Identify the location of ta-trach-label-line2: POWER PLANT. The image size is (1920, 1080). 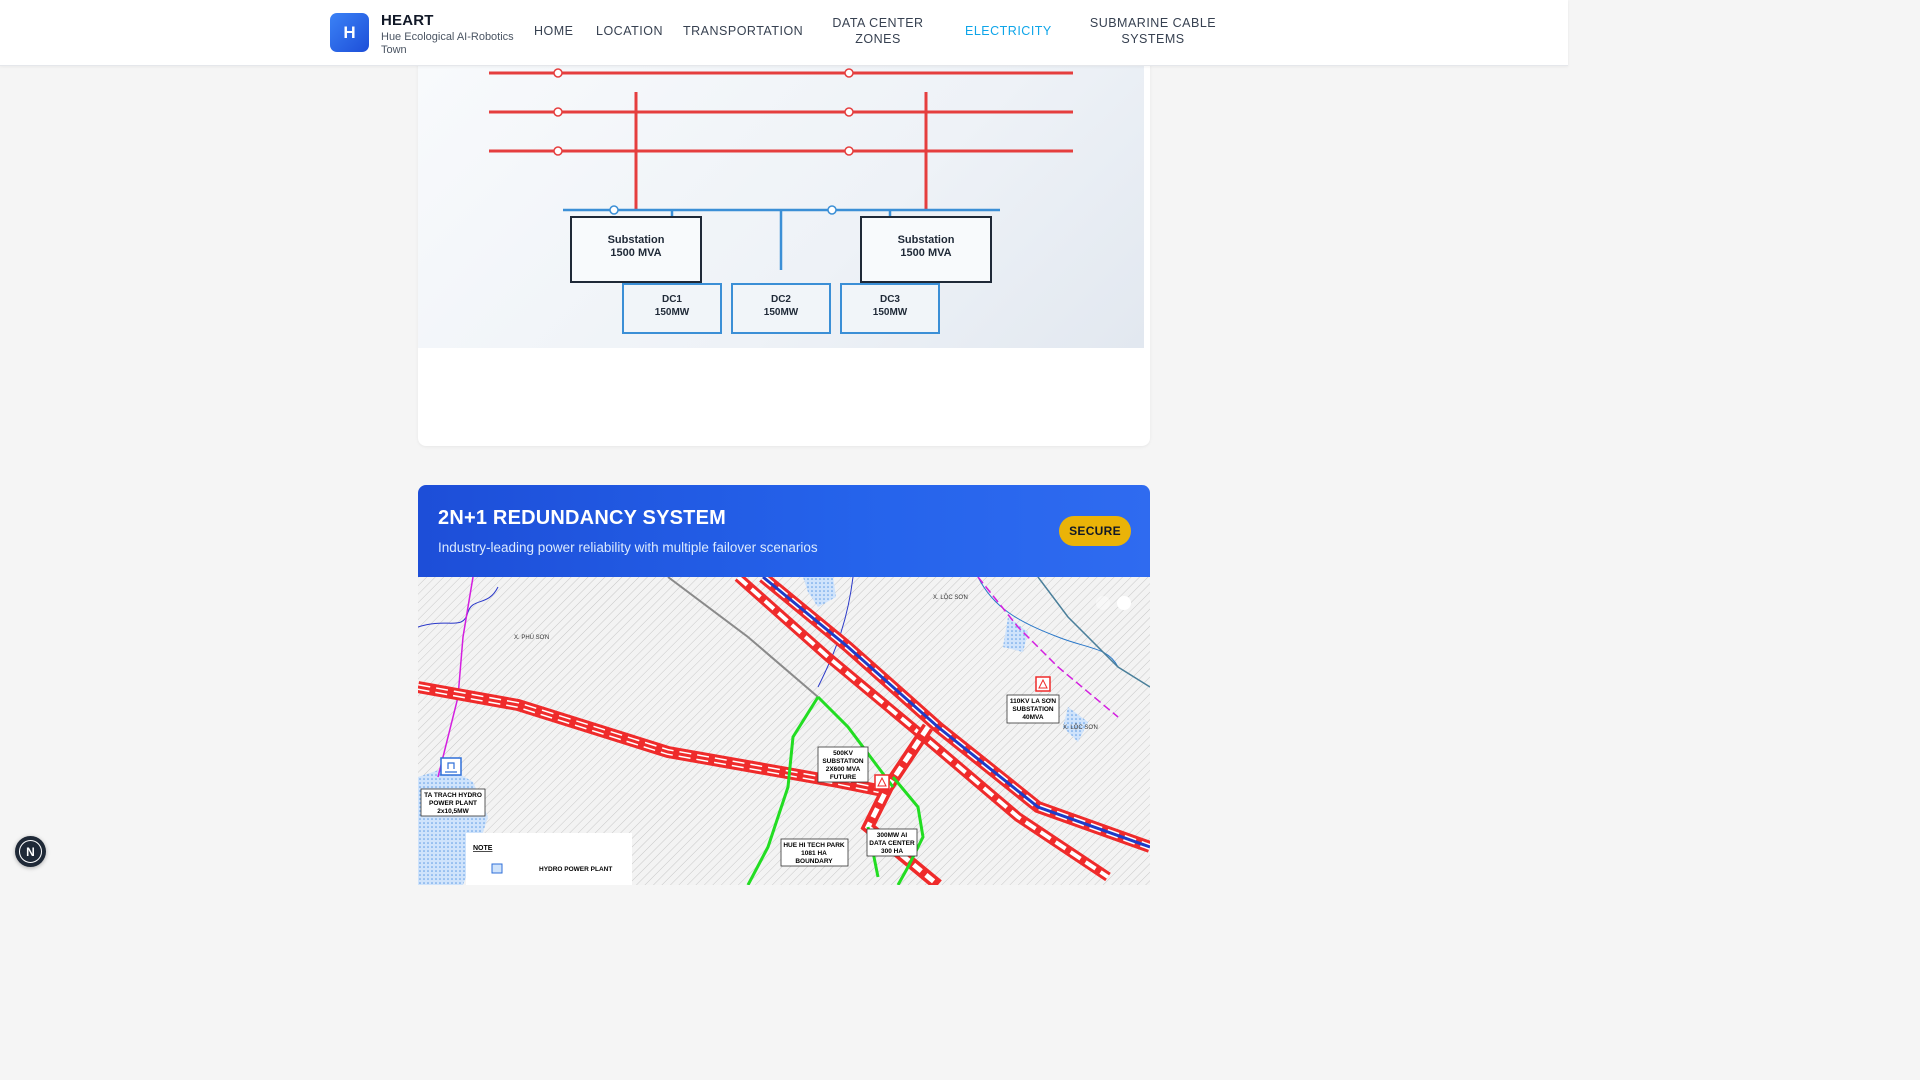
(453, 803).